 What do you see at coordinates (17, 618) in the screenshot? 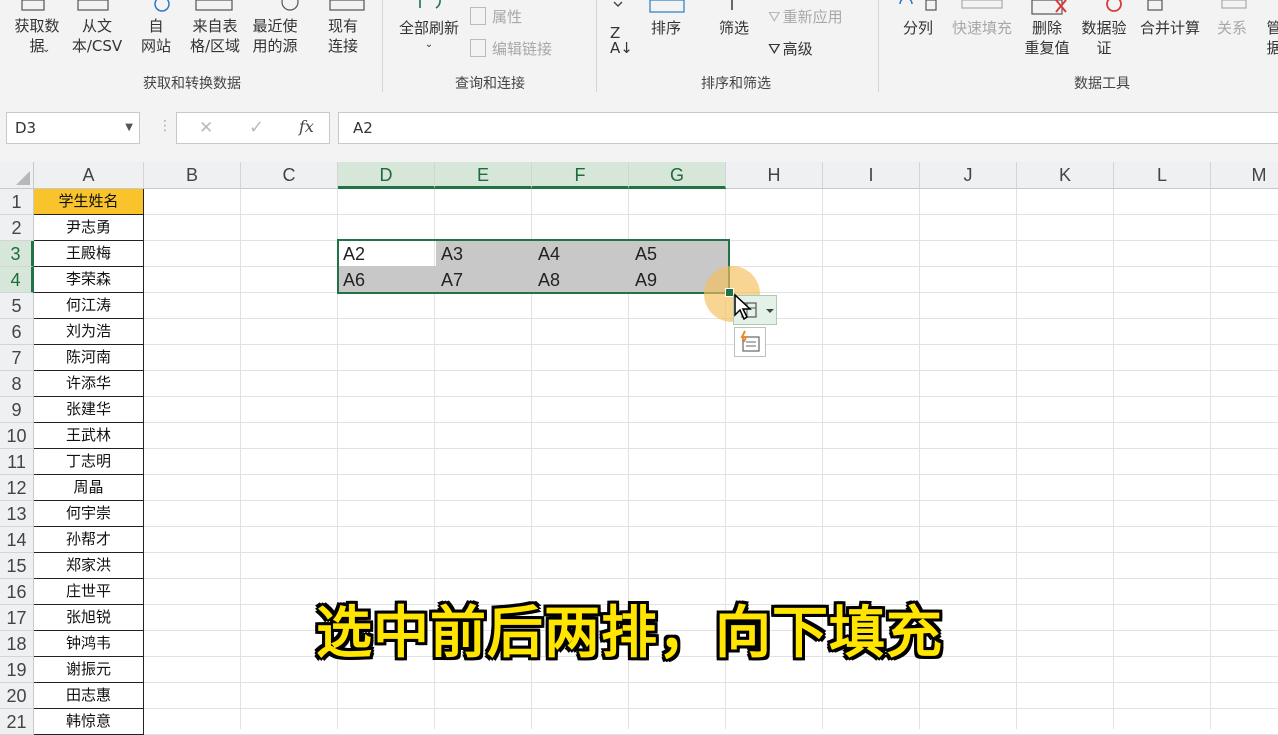
I see `row-header-17: 17` at bounding box center [17, 618].